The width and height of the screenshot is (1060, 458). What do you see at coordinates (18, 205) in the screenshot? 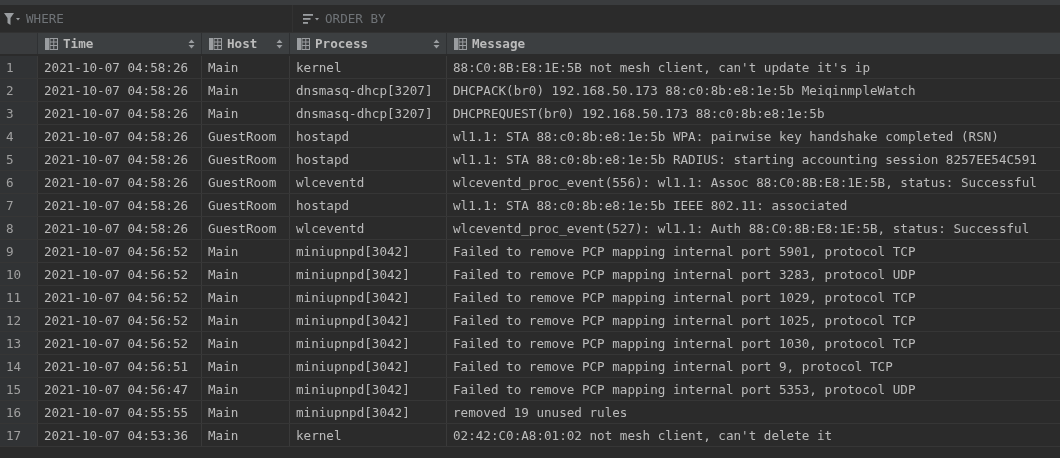
I see `row-number: 7` at bounding box center [18, 205].